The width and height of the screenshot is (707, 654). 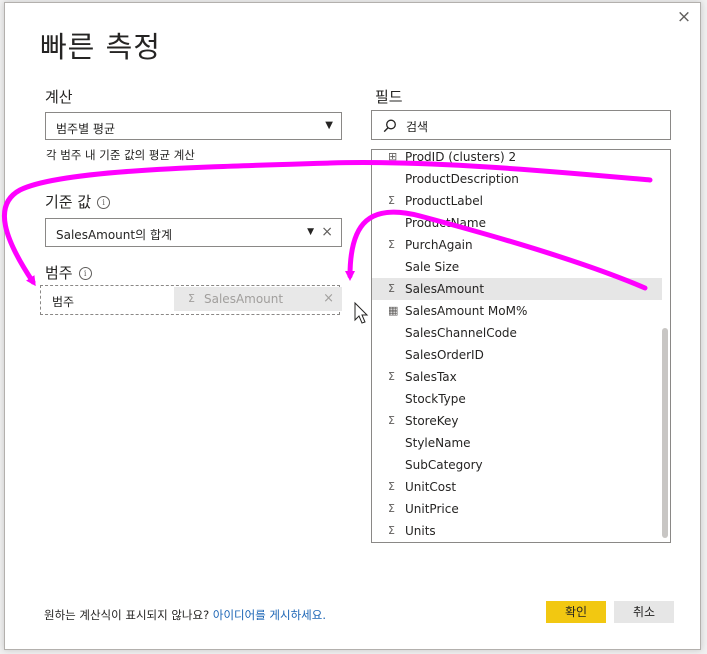 I want to click on field-list-item-label: ProductLabel, so click(x=444, y=201).